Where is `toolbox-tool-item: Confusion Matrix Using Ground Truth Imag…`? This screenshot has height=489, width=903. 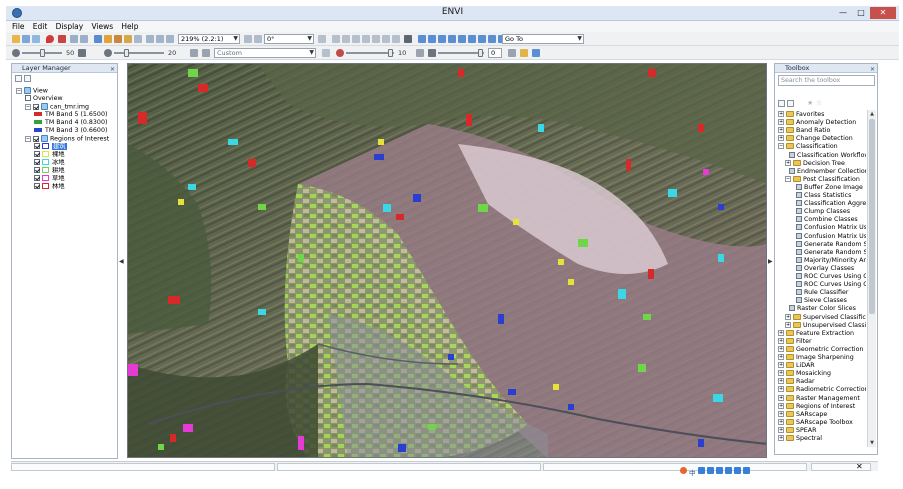 toolbox-tool-item: Confusion Matrix Using Ground Truth Imag… is located at coordinates (829, 228).